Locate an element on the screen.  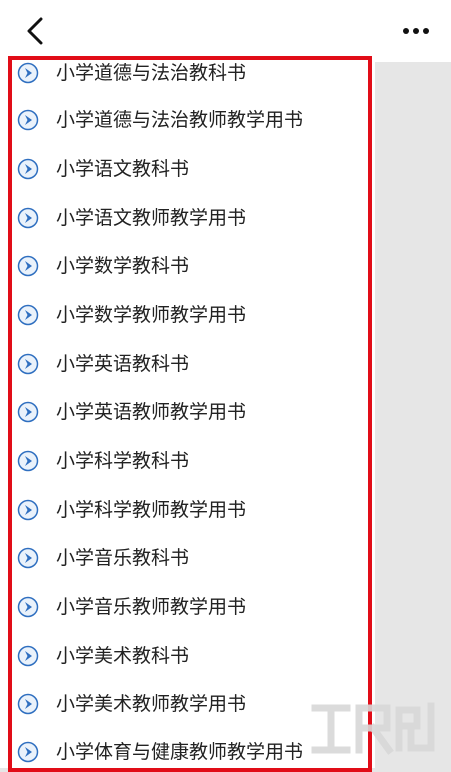
list-item: 小学英语教师教学用书 is located at coordinates (187, 412).